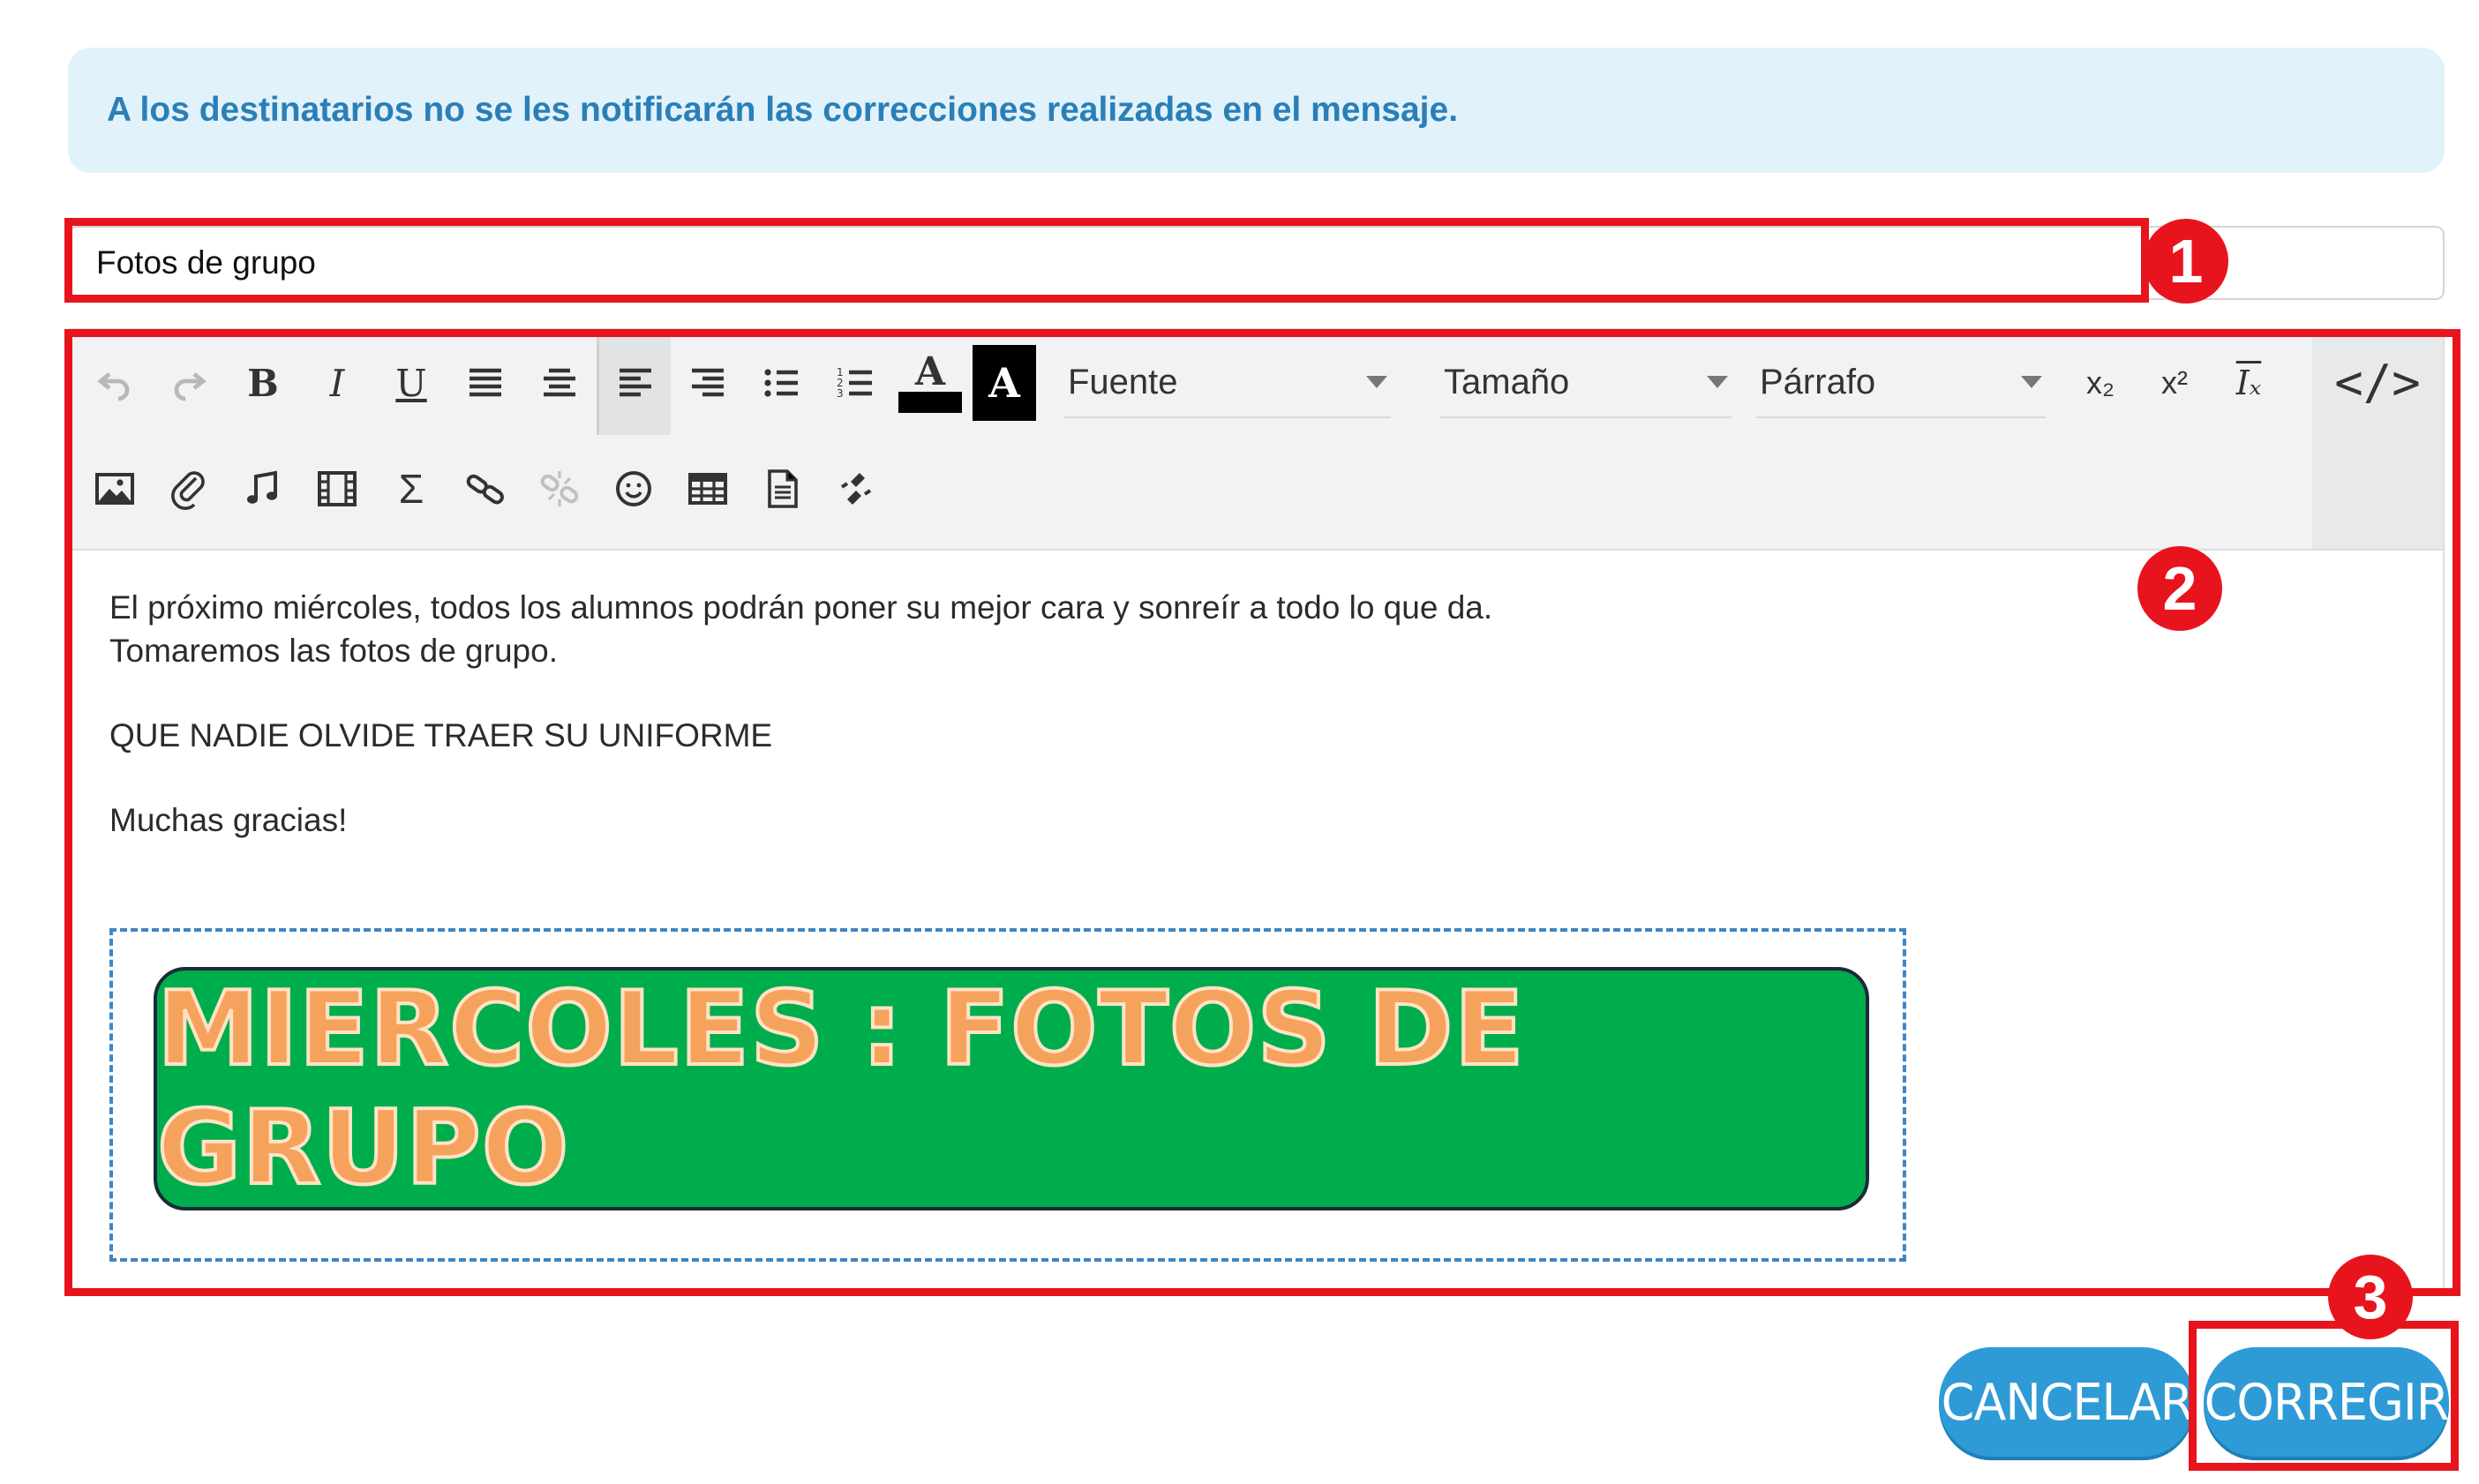 The image size is (2479, 1484). Describe the element at coordinates (115, 383) in the screenshot. I see `undo-icon` at that location.